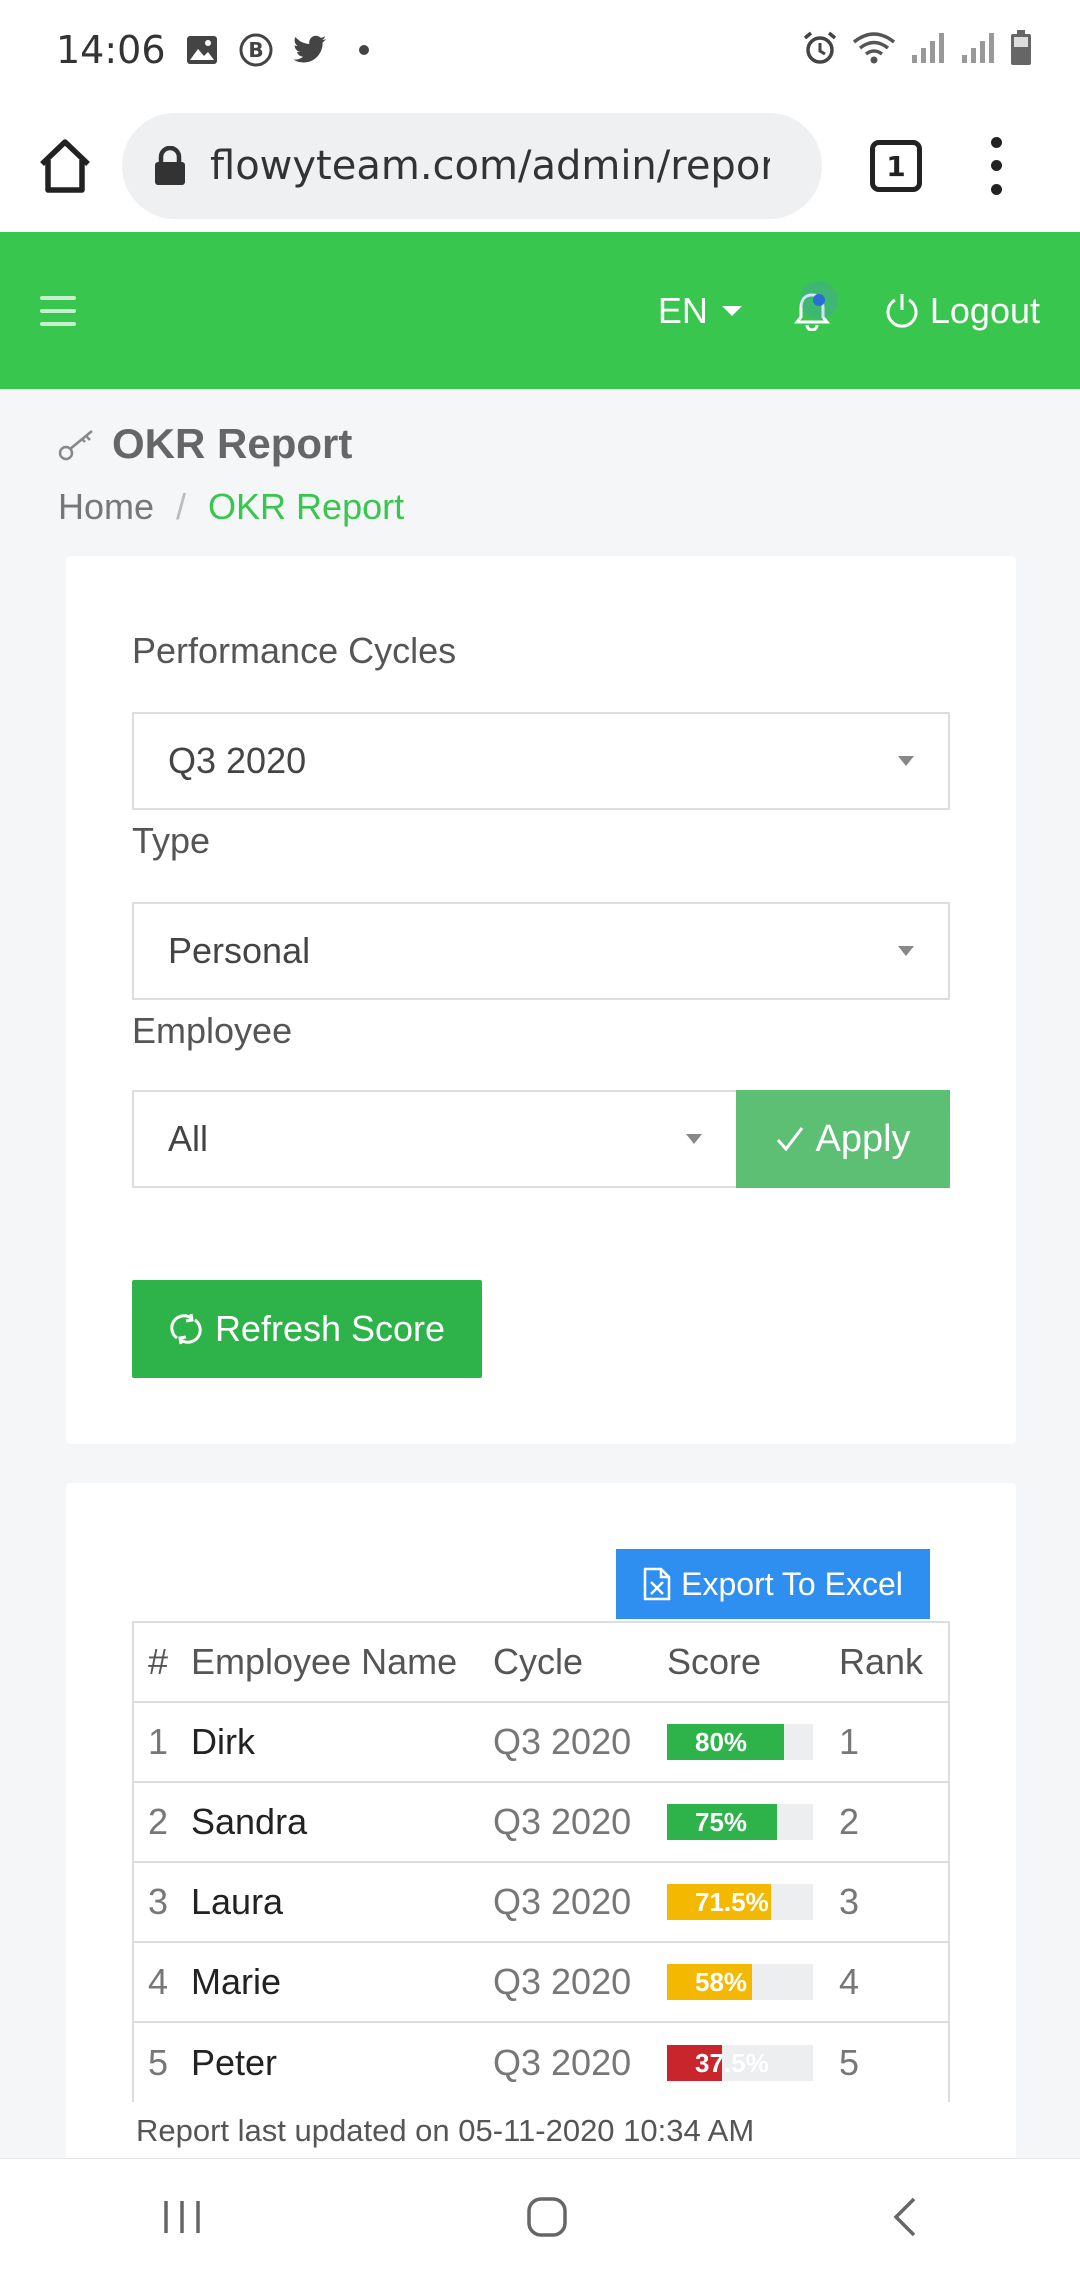  Describe the element at coordinates (58, 310) in the screenshot. I see `hamburger-menu-icon` at that location.